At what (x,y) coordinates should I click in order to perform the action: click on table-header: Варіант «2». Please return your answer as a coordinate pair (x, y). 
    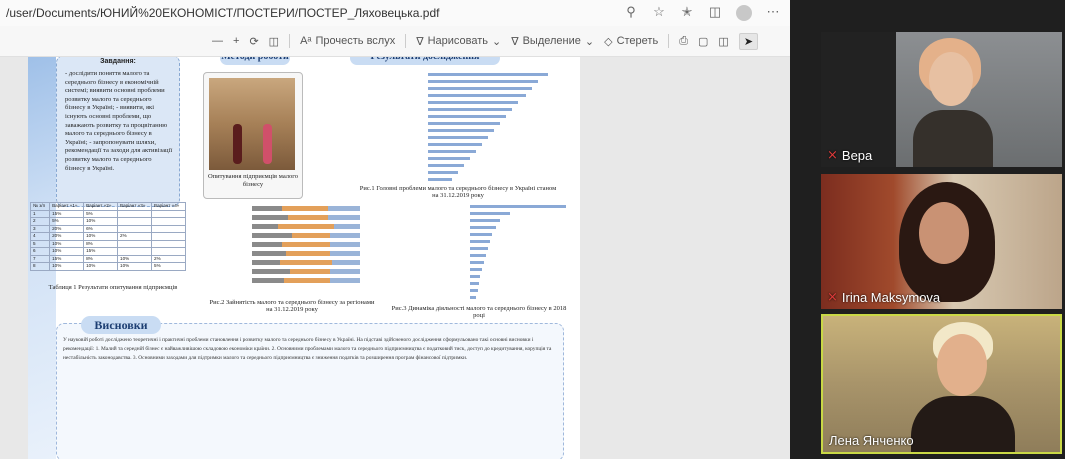
    Looking at the image, I should click on (101, 206).